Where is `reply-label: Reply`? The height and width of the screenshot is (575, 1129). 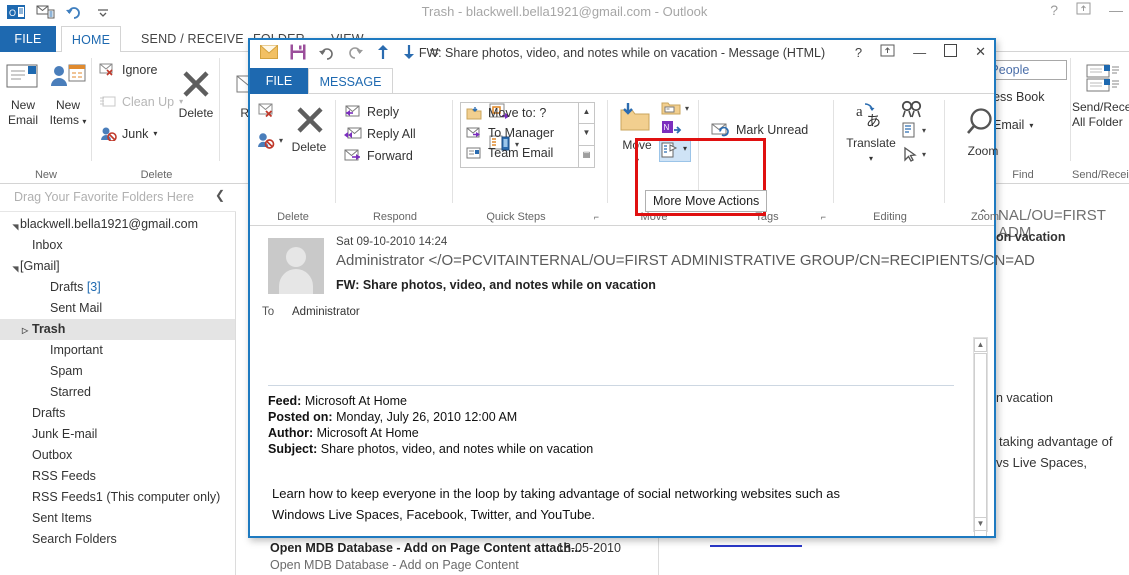 reply-label: Reply is located at coordinates (383, 111).